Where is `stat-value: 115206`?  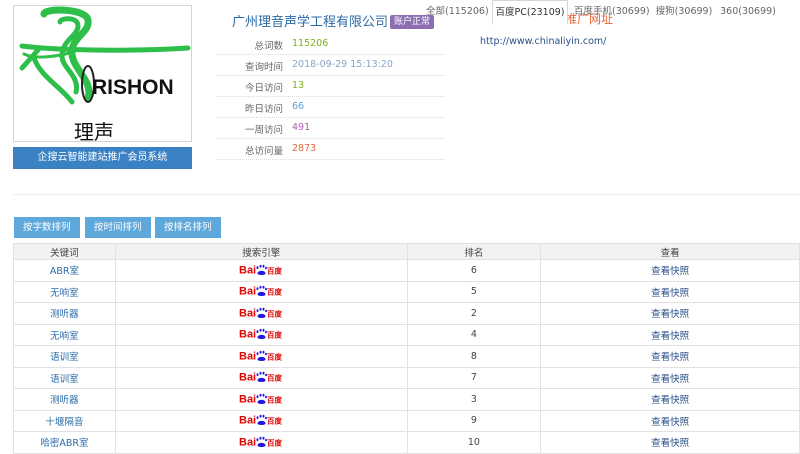 stat-value: 115206 is located at coordinates (310, 43).